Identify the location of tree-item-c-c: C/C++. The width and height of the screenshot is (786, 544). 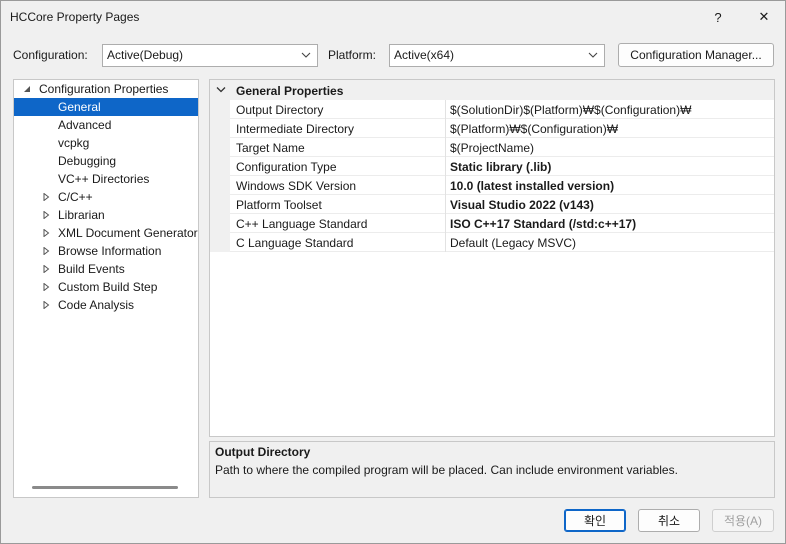
(106, 197).